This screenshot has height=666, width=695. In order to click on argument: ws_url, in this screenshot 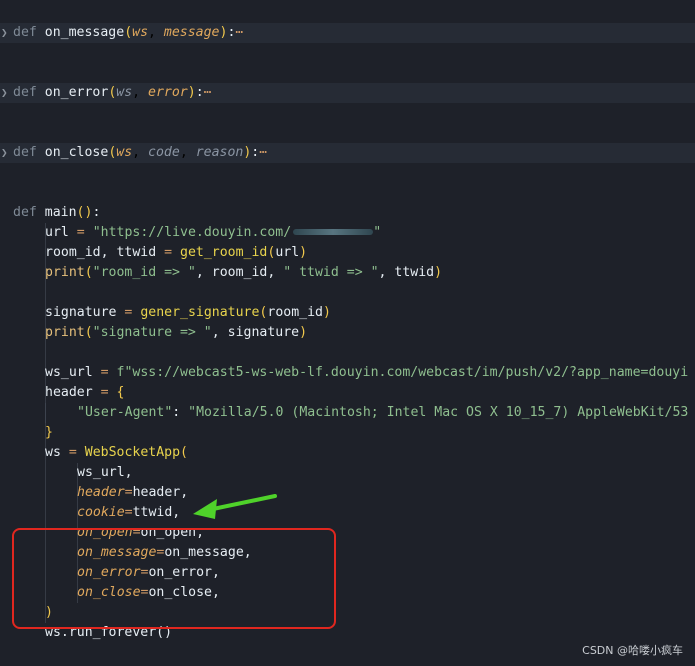, I will do `click(105, 472)`.